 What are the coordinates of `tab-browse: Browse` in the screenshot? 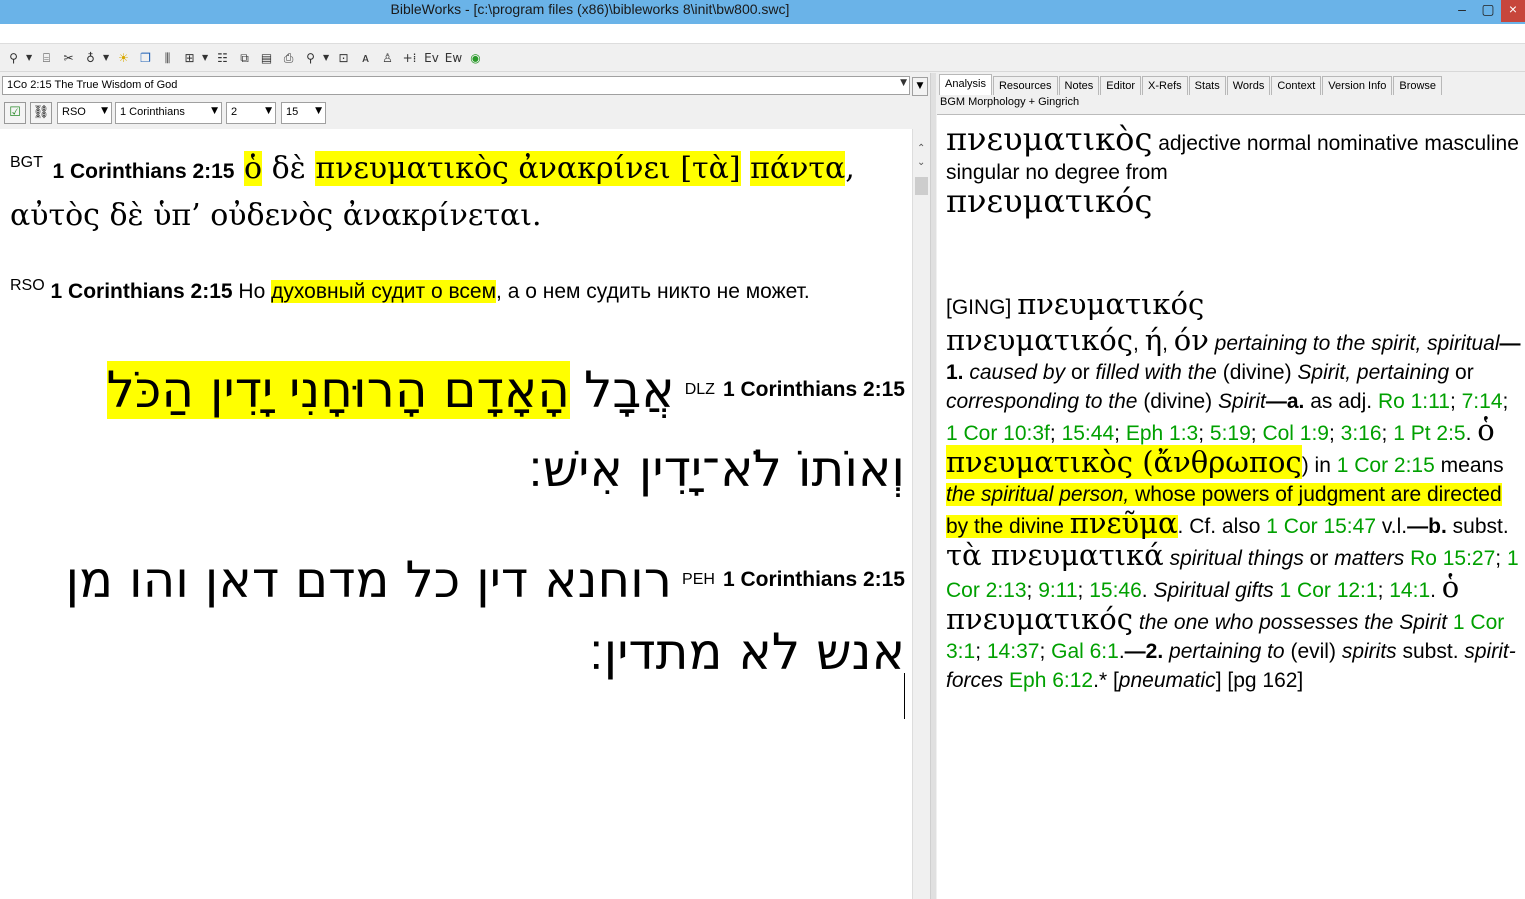 It's located at (1418, 85).